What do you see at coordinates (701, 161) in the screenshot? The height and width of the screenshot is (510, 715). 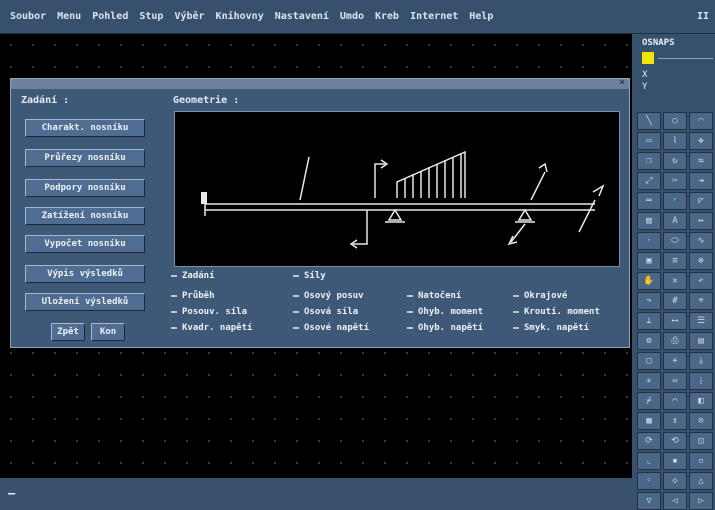 I see `mirror-tool-icon: ⇋` at bounding box center [701, 161].